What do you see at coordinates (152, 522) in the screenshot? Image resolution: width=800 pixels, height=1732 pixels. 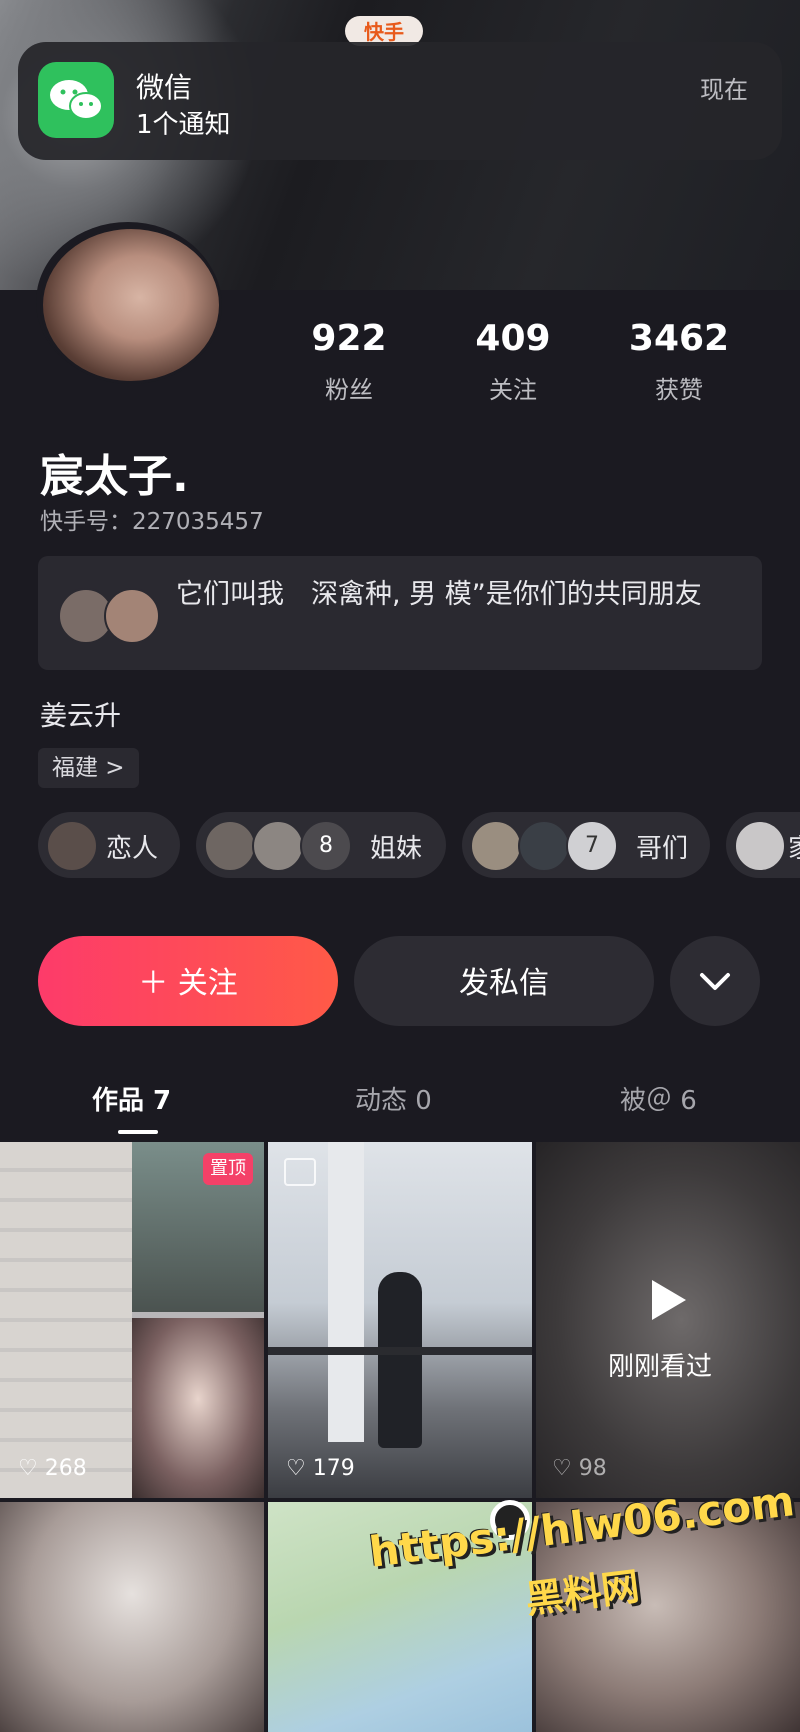 I see `kuaishou-id: 快手号：227035457` at bounding box center [152, 522].